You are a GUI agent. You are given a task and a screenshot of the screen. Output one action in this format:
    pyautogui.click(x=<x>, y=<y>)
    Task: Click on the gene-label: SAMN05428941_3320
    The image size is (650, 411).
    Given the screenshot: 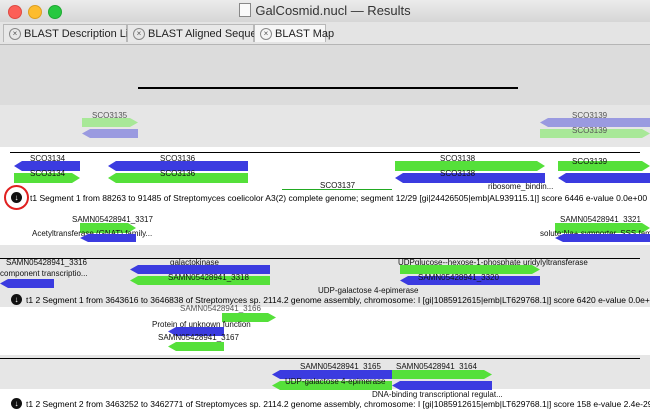 What is the action you would take?
    pyautogui.click(x=458, y=277)
    